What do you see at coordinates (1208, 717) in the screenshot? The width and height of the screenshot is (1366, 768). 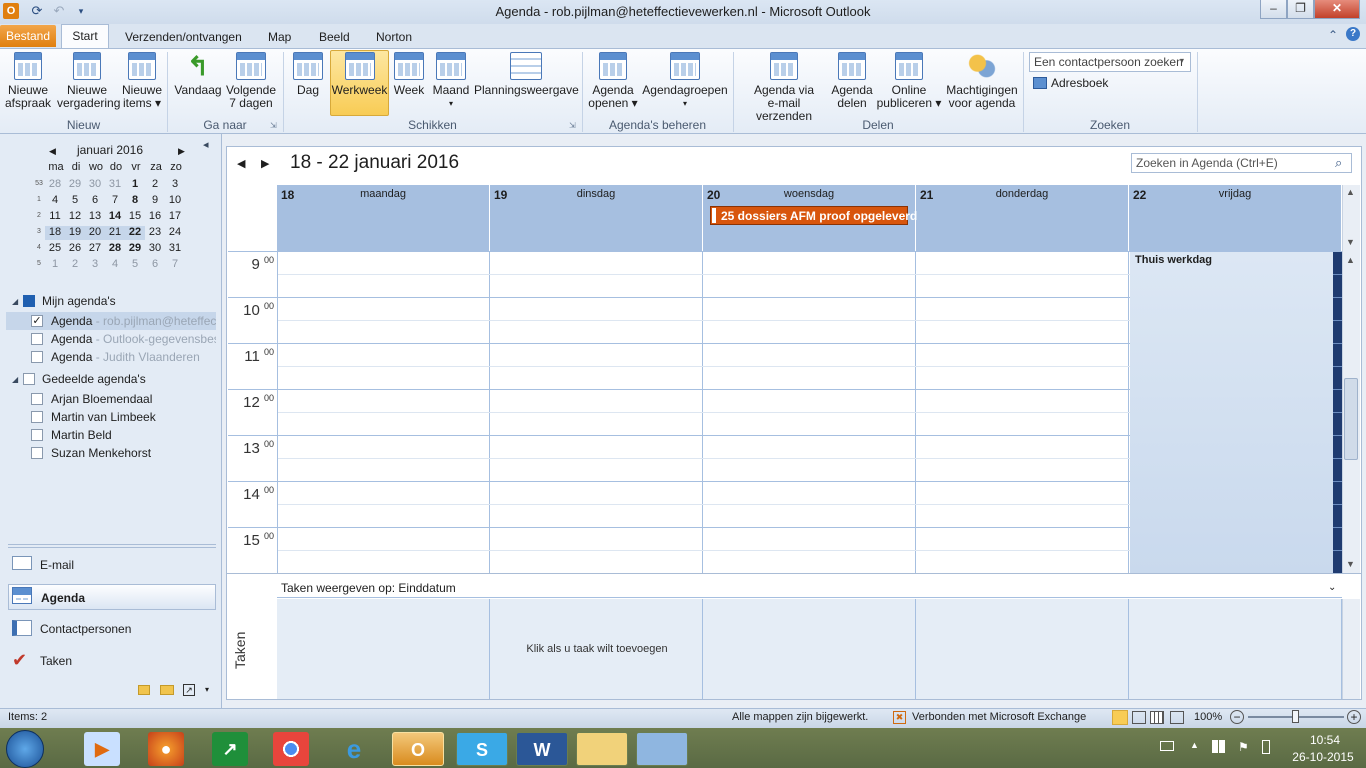 I see `zoom-level: 100%` at bounding box center [1208, 717].